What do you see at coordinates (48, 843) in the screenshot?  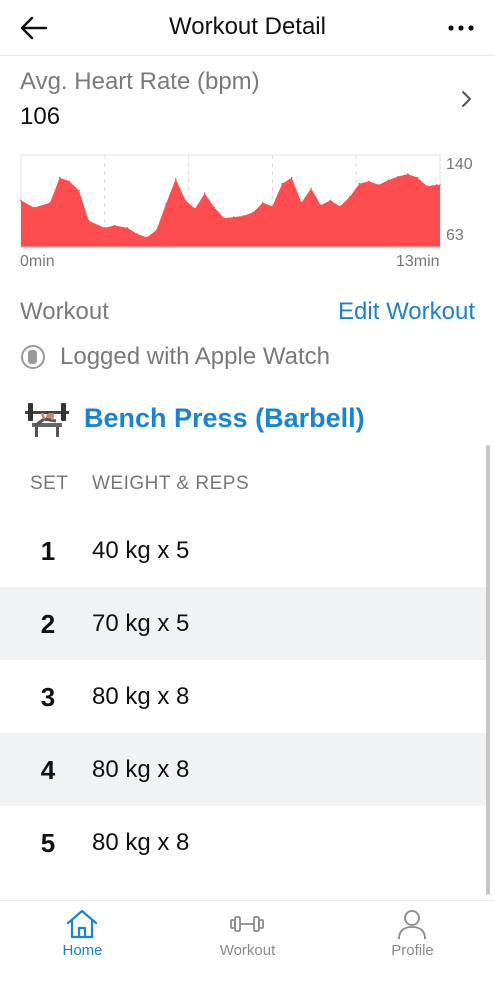 I see `set-number: 5` at bounding box center [48, 843].